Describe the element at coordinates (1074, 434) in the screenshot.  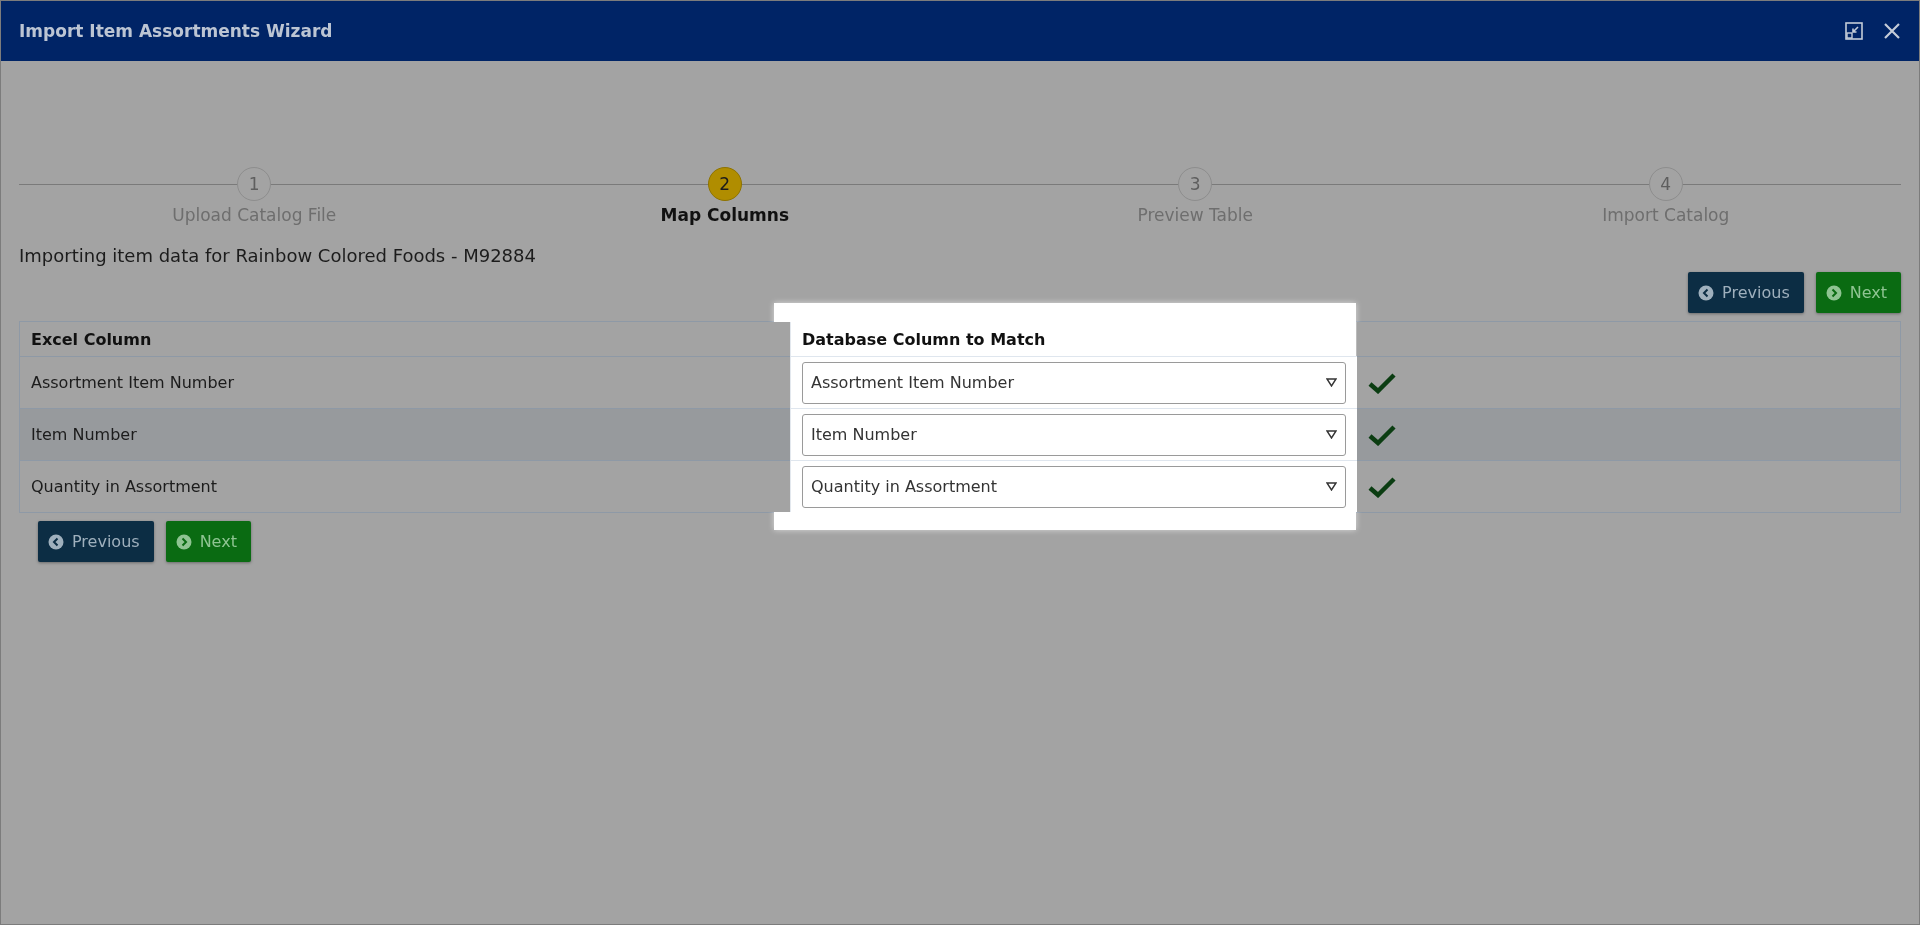
I see `column-select: Item Number` at that location.